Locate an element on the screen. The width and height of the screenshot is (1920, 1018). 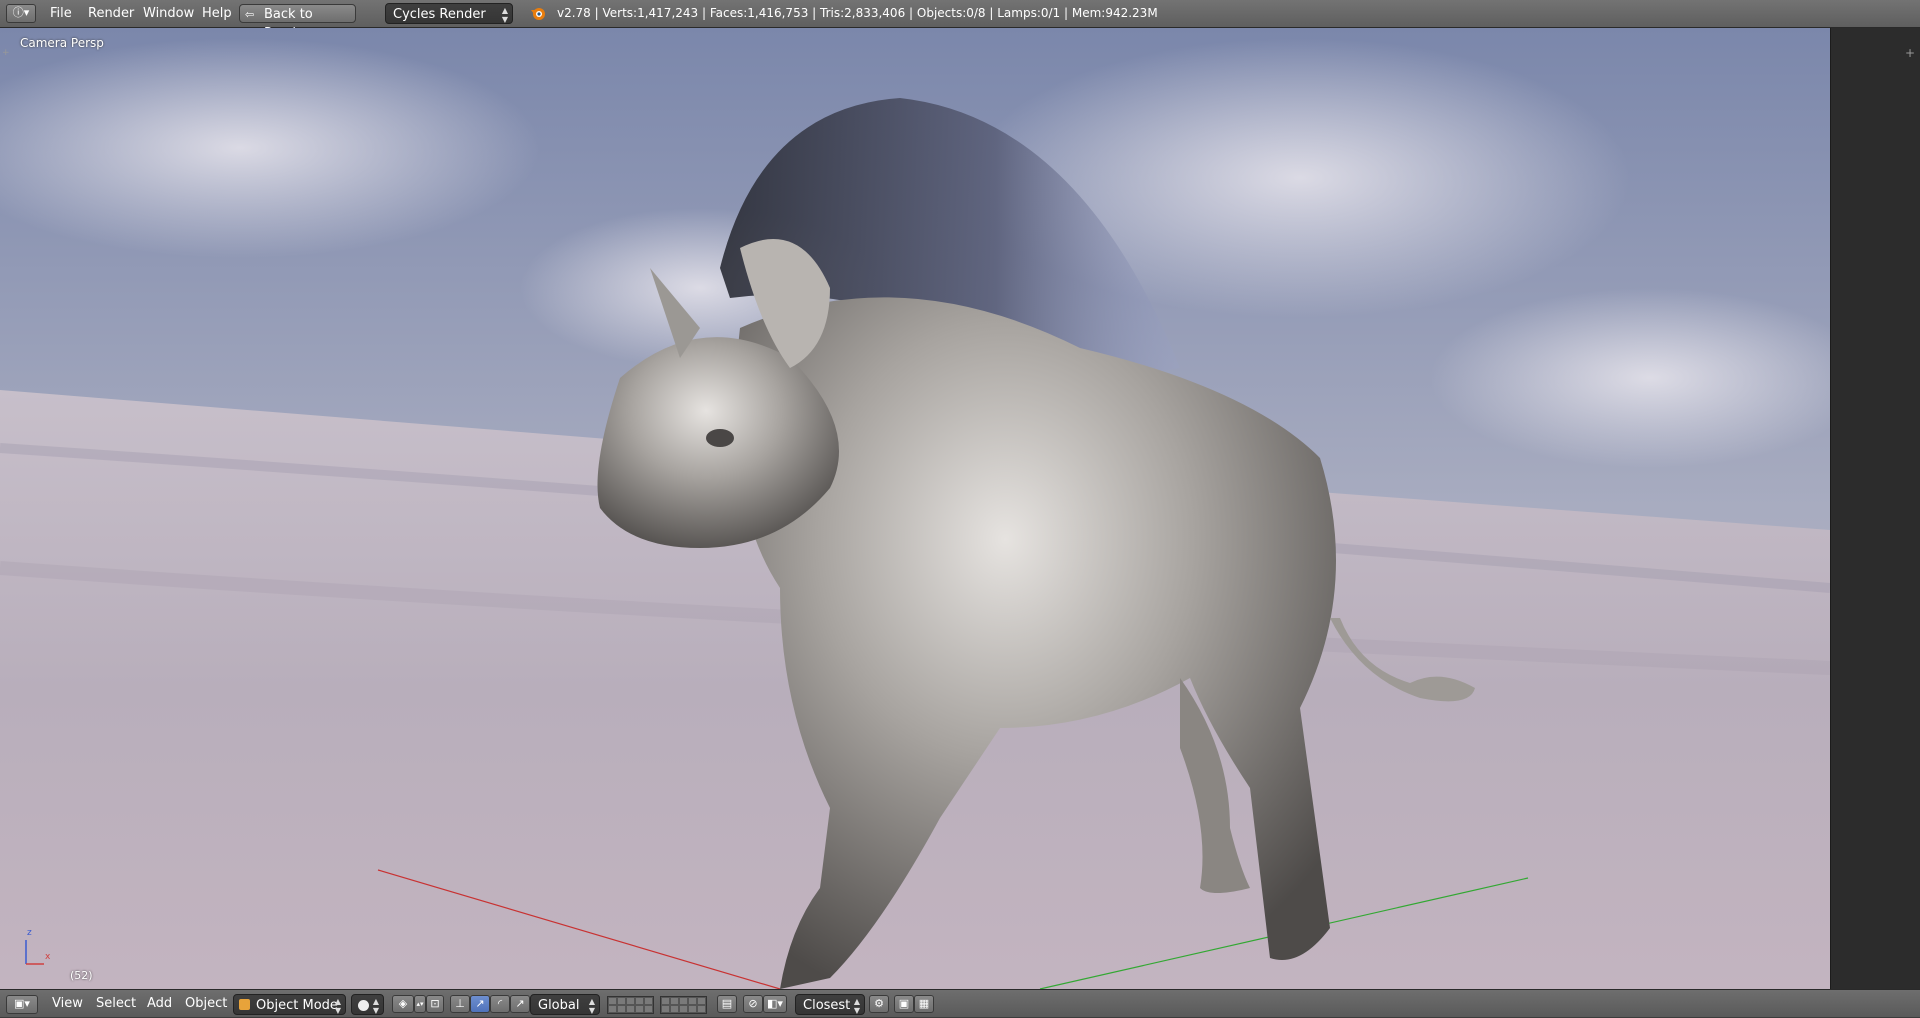
pivot-point-button: ◈ is located at coordinates (403, 1004).